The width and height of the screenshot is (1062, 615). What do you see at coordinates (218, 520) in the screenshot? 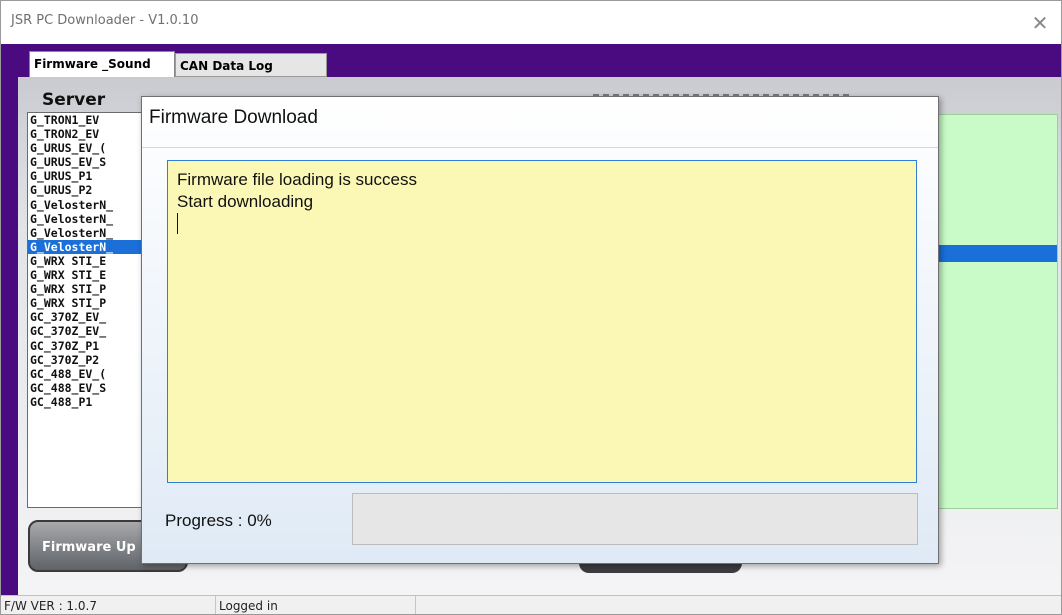
I see `progress-label: Progress : 0%` at bounding box center [218, 520].